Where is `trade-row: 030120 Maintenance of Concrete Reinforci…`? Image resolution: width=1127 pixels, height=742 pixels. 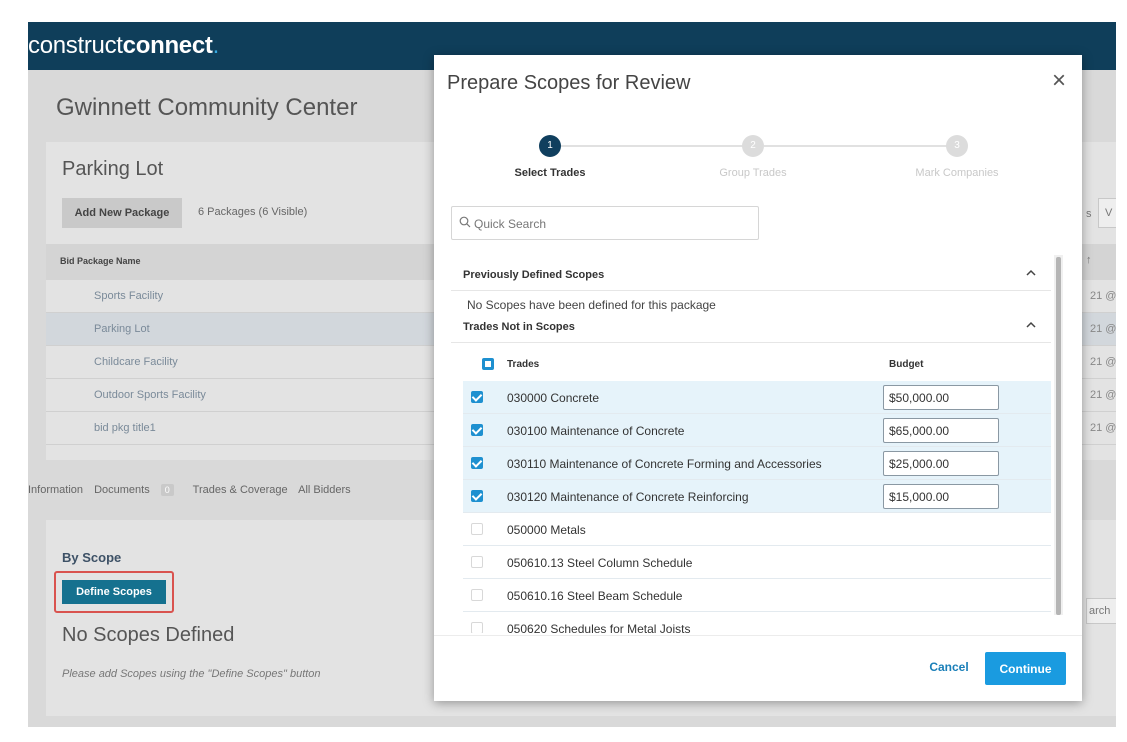
trade-row: 030120 Maintenance of Concrete Reinforci… is located at coordinates (757, 496).